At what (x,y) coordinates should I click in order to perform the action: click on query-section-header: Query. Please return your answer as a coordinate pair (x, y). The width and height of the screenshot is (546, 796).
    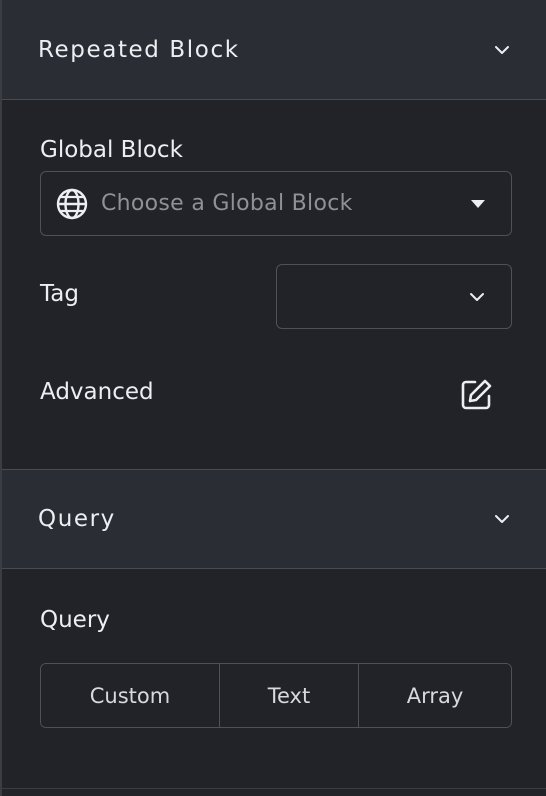
    Looking at the image, I should click on (274, 519).